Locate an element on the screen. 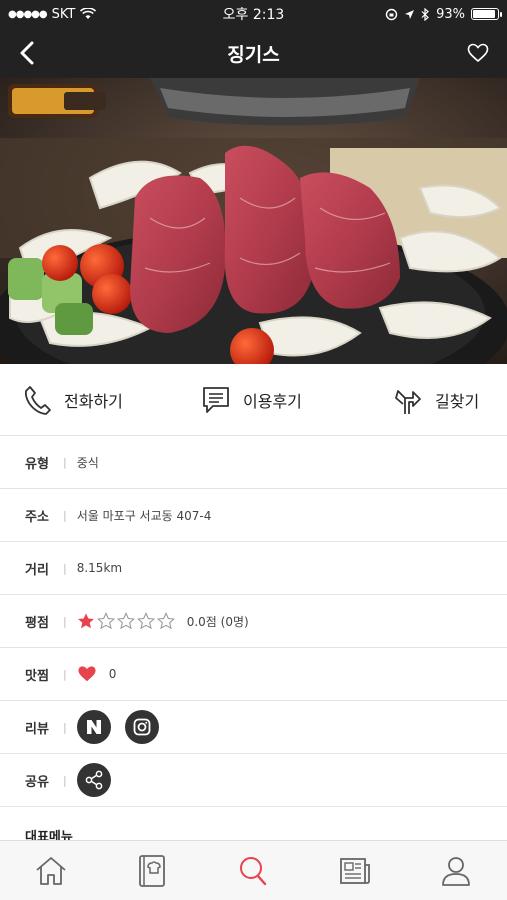 The image size is (507, 900). search-icon is located at coordinates (253, 870).